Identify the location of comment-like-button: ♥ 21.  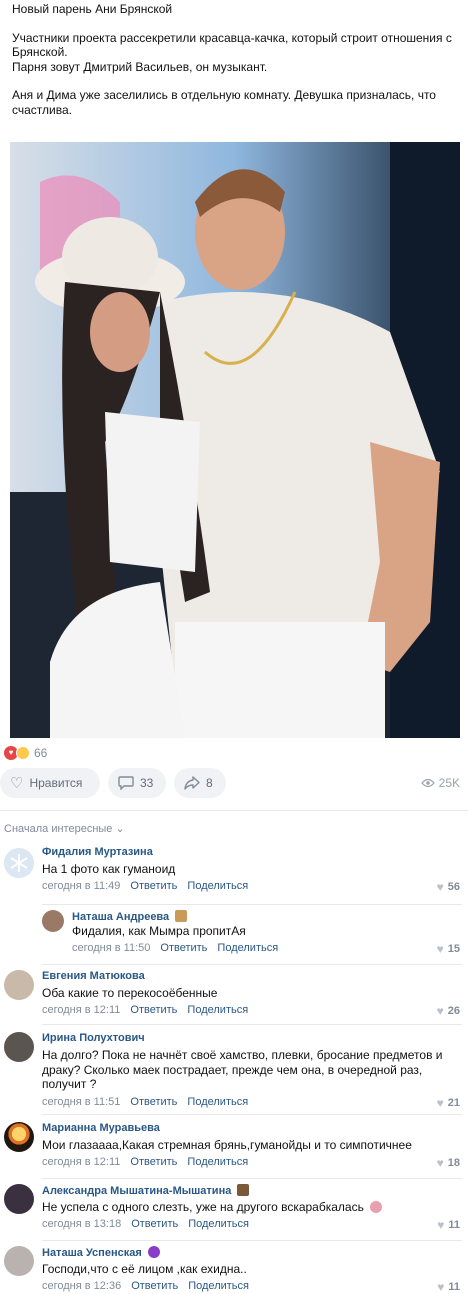
(448, 1103).